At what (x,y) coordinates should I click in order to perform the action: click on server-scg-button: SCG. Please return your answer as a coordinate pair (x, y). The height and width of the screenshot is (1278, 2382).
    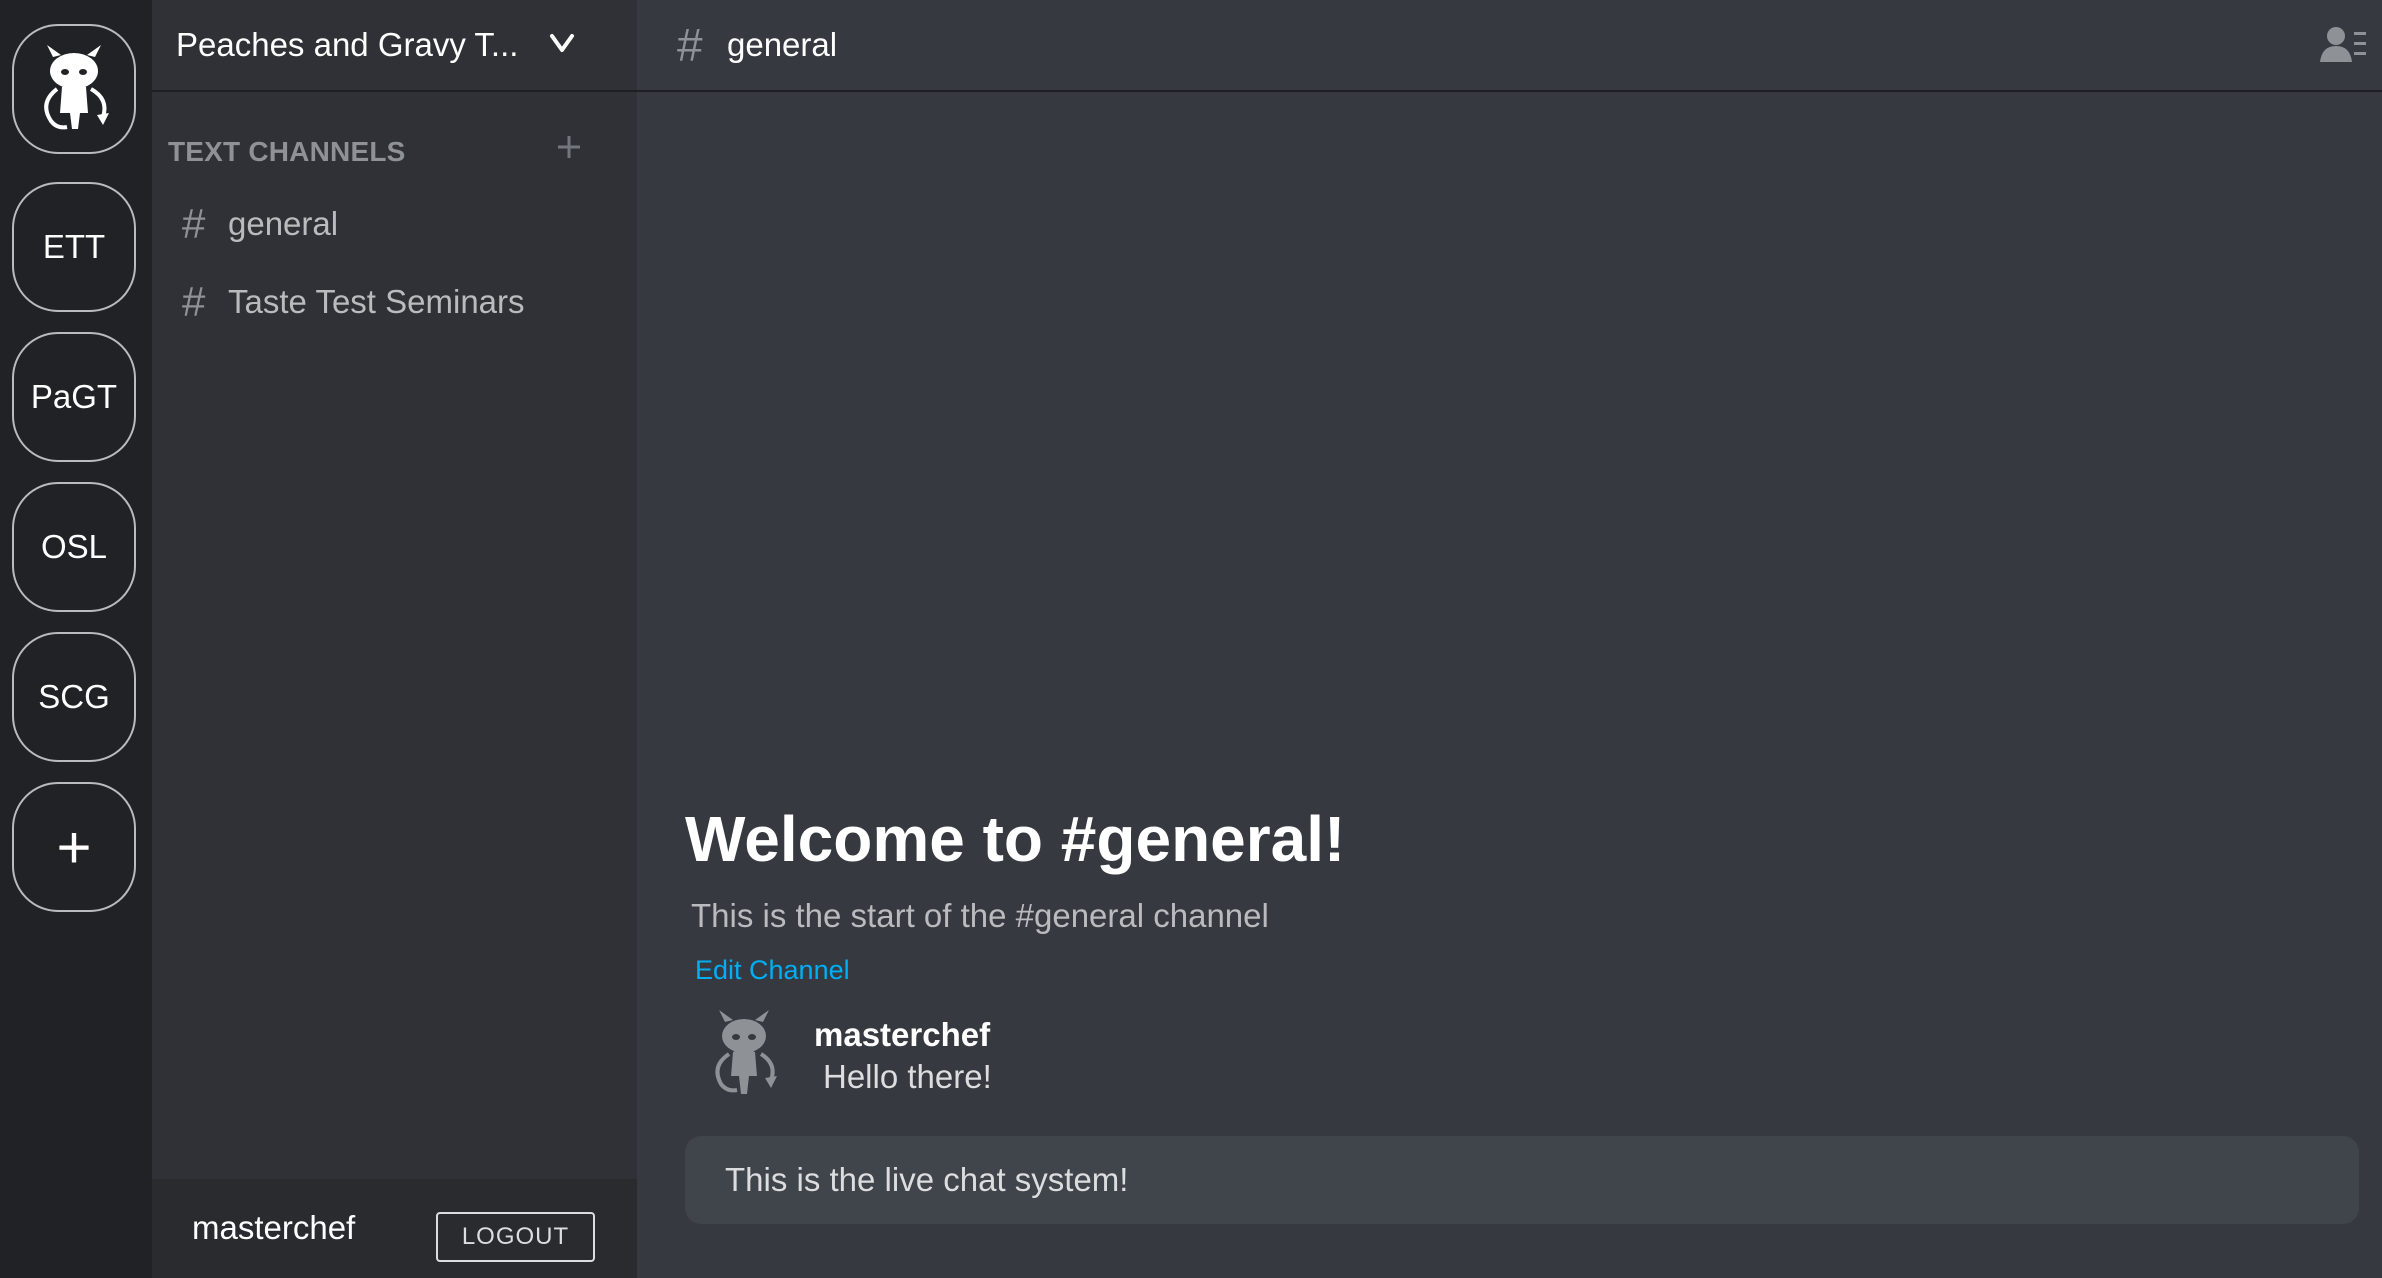
    Looking at the image, I should click on (74, 697).